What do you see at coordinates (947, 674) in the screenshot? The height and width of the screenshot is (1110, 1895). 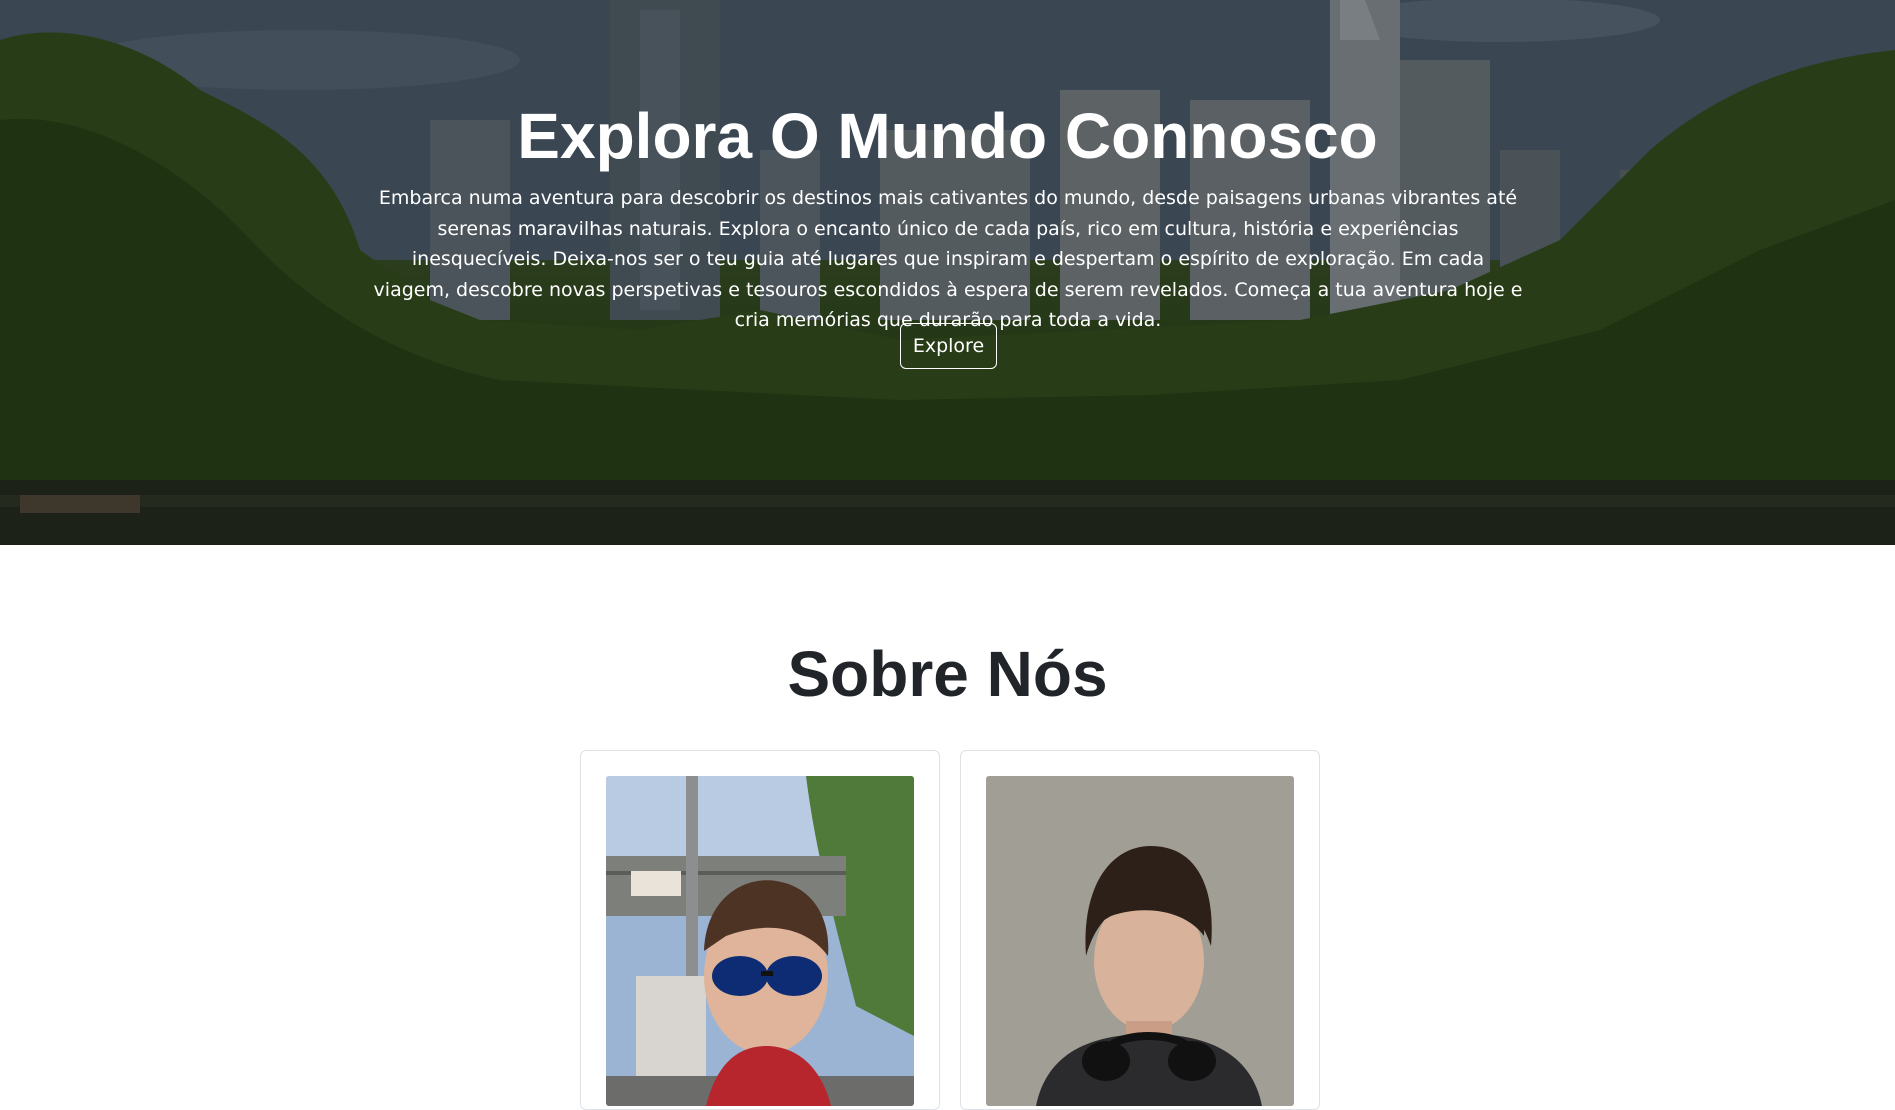 I see `about-title: Sobre Nós` at bounding box center [947, 674].